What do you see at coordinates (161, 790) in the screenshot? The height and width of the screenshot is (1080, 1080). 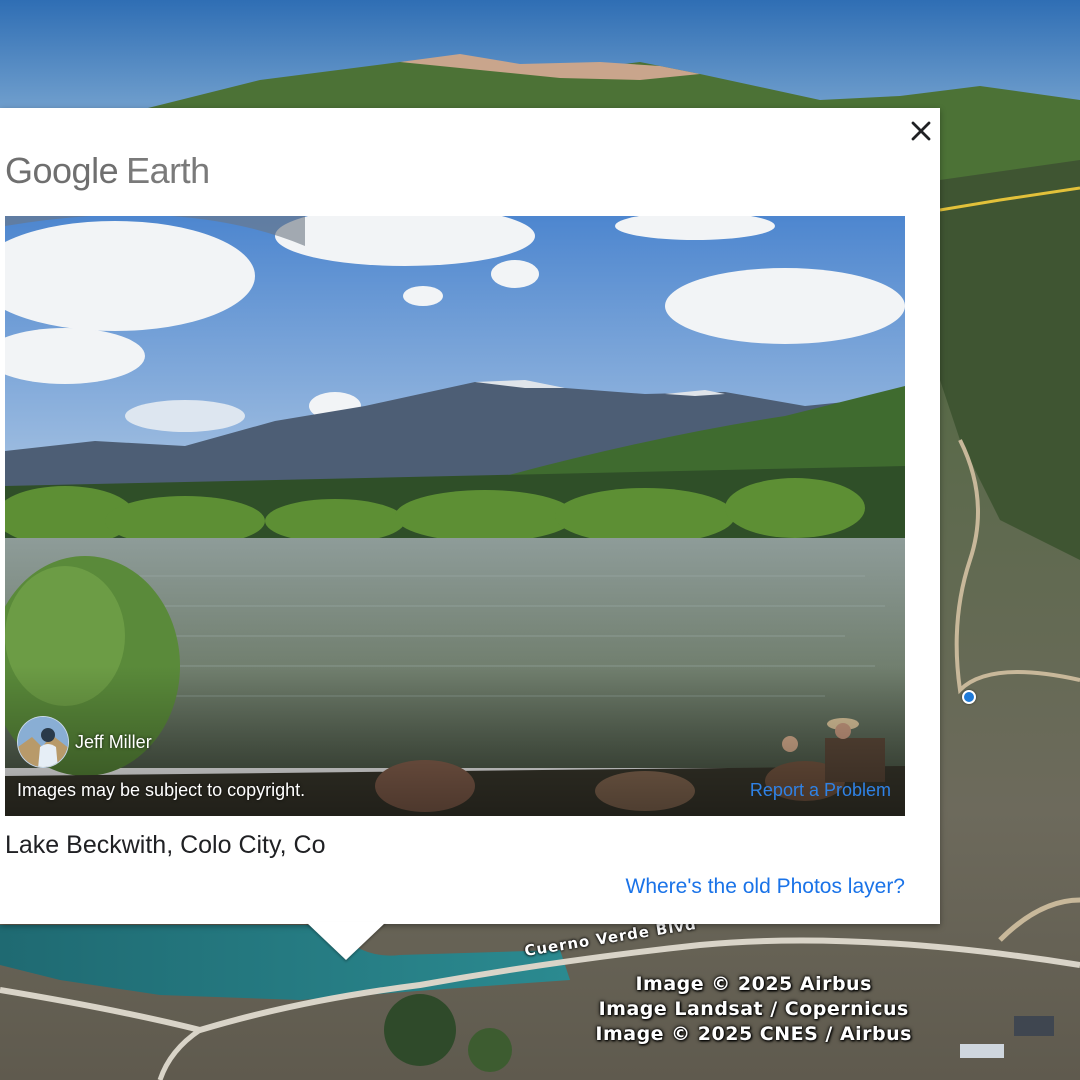 I see `copyright-notice: Images may be subject to copyright.` at bounding box center [161, 790].